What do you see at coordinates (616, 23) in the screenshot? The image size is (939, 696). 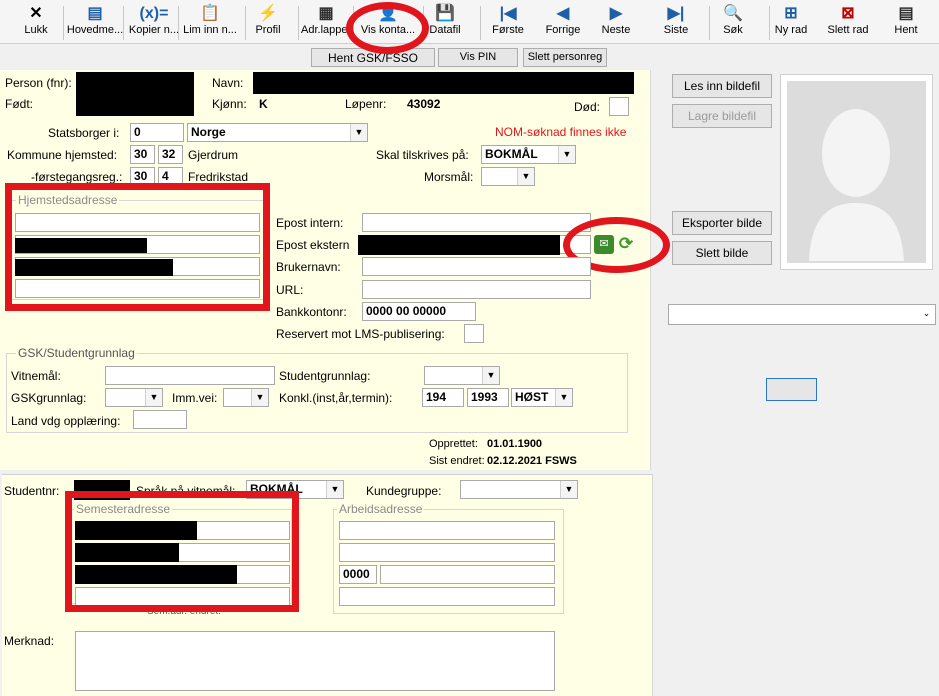 I see `toolbar-button-next-record: ▶ Neste` at bounding box center [616, 23].